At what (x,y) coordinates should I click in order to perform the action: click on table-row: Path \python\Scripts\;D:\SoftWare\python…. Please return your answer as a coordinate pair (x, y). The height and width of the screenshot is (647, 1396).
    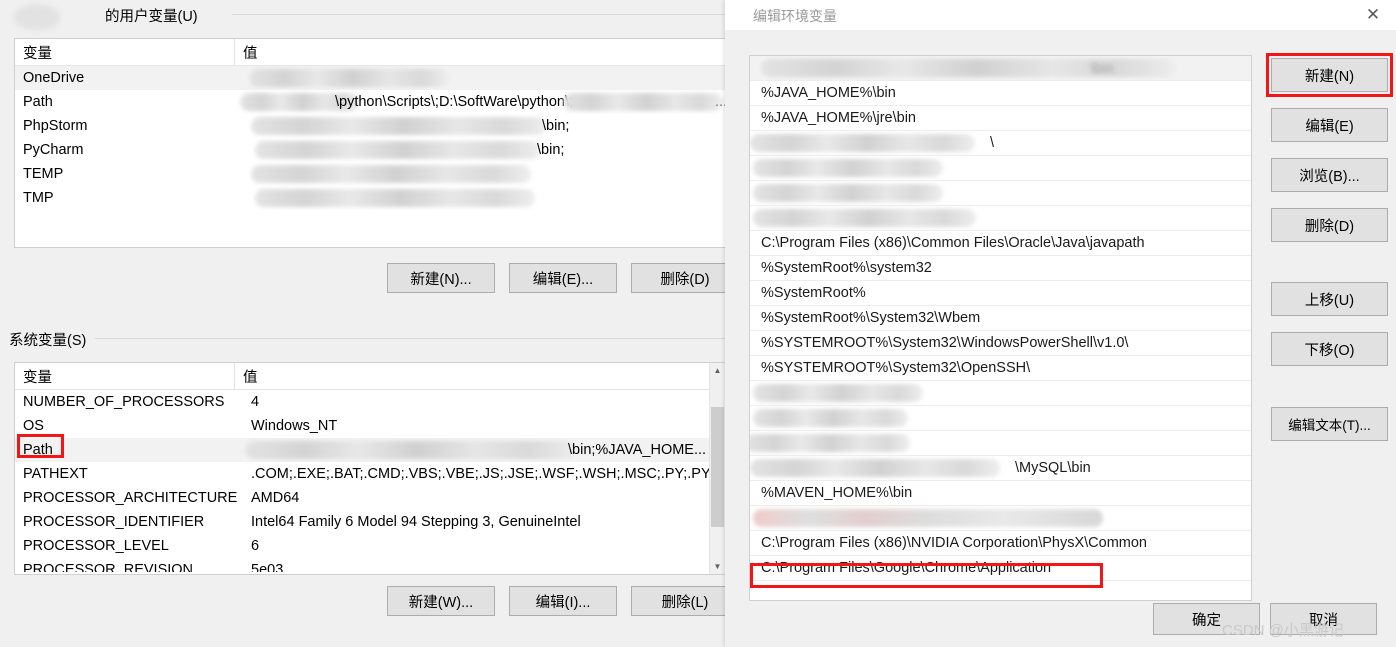
    Looking at the image, I should click on (370, 102).